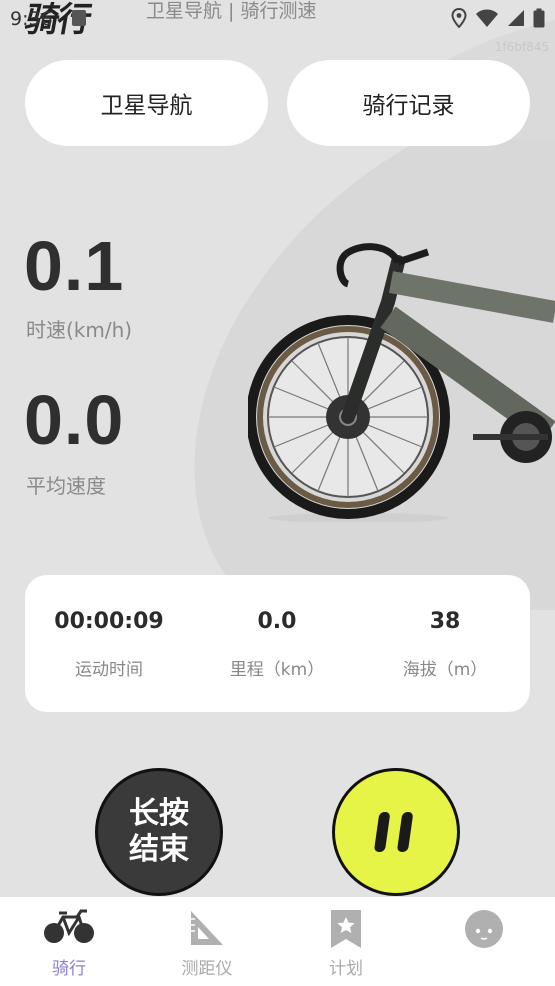 This screenshot has width=555, height=986. I want to click on tab-rangefinder-label: 测距仪, so click(207, 969).